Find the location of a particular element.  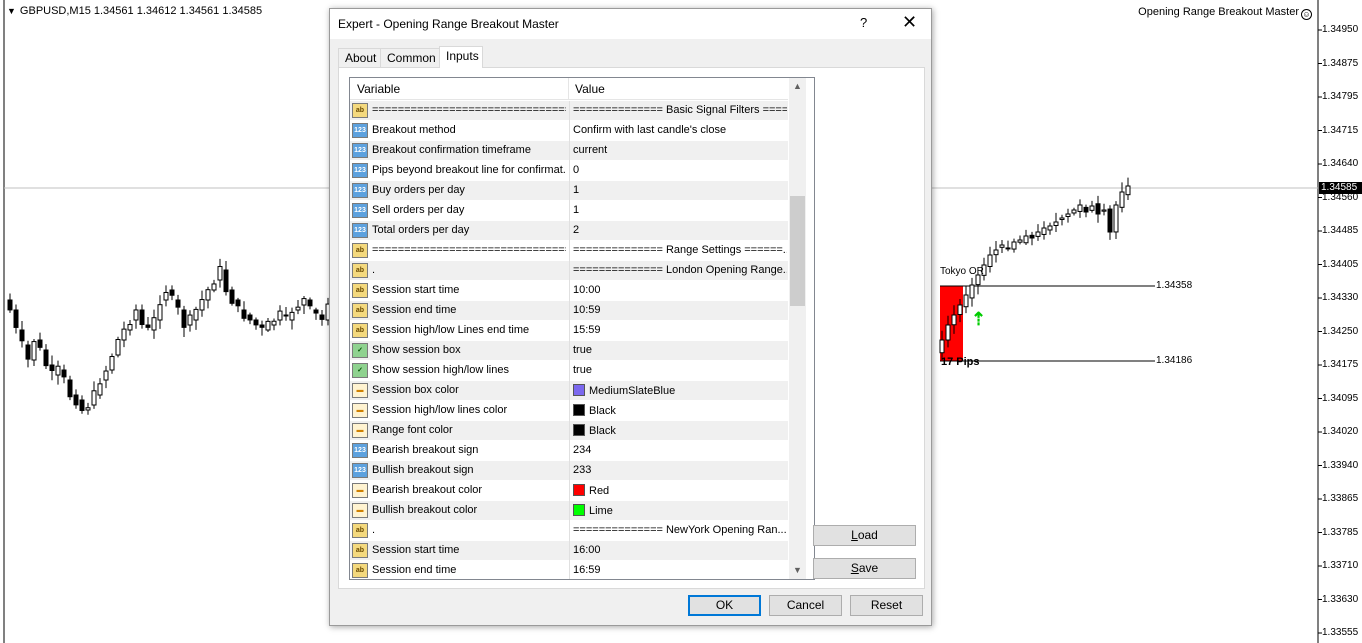

row-value-text: 1 is located at coordinates (576, 210).